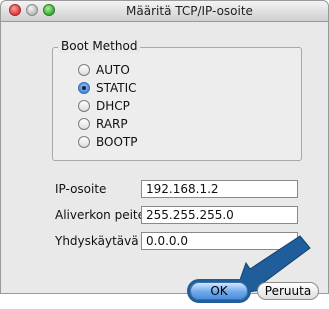 The height and width of the screenshot is (309, 329). Describe the element at coordinates (219, 291) in the screenshot. I see `ok-button: OK` at that location.